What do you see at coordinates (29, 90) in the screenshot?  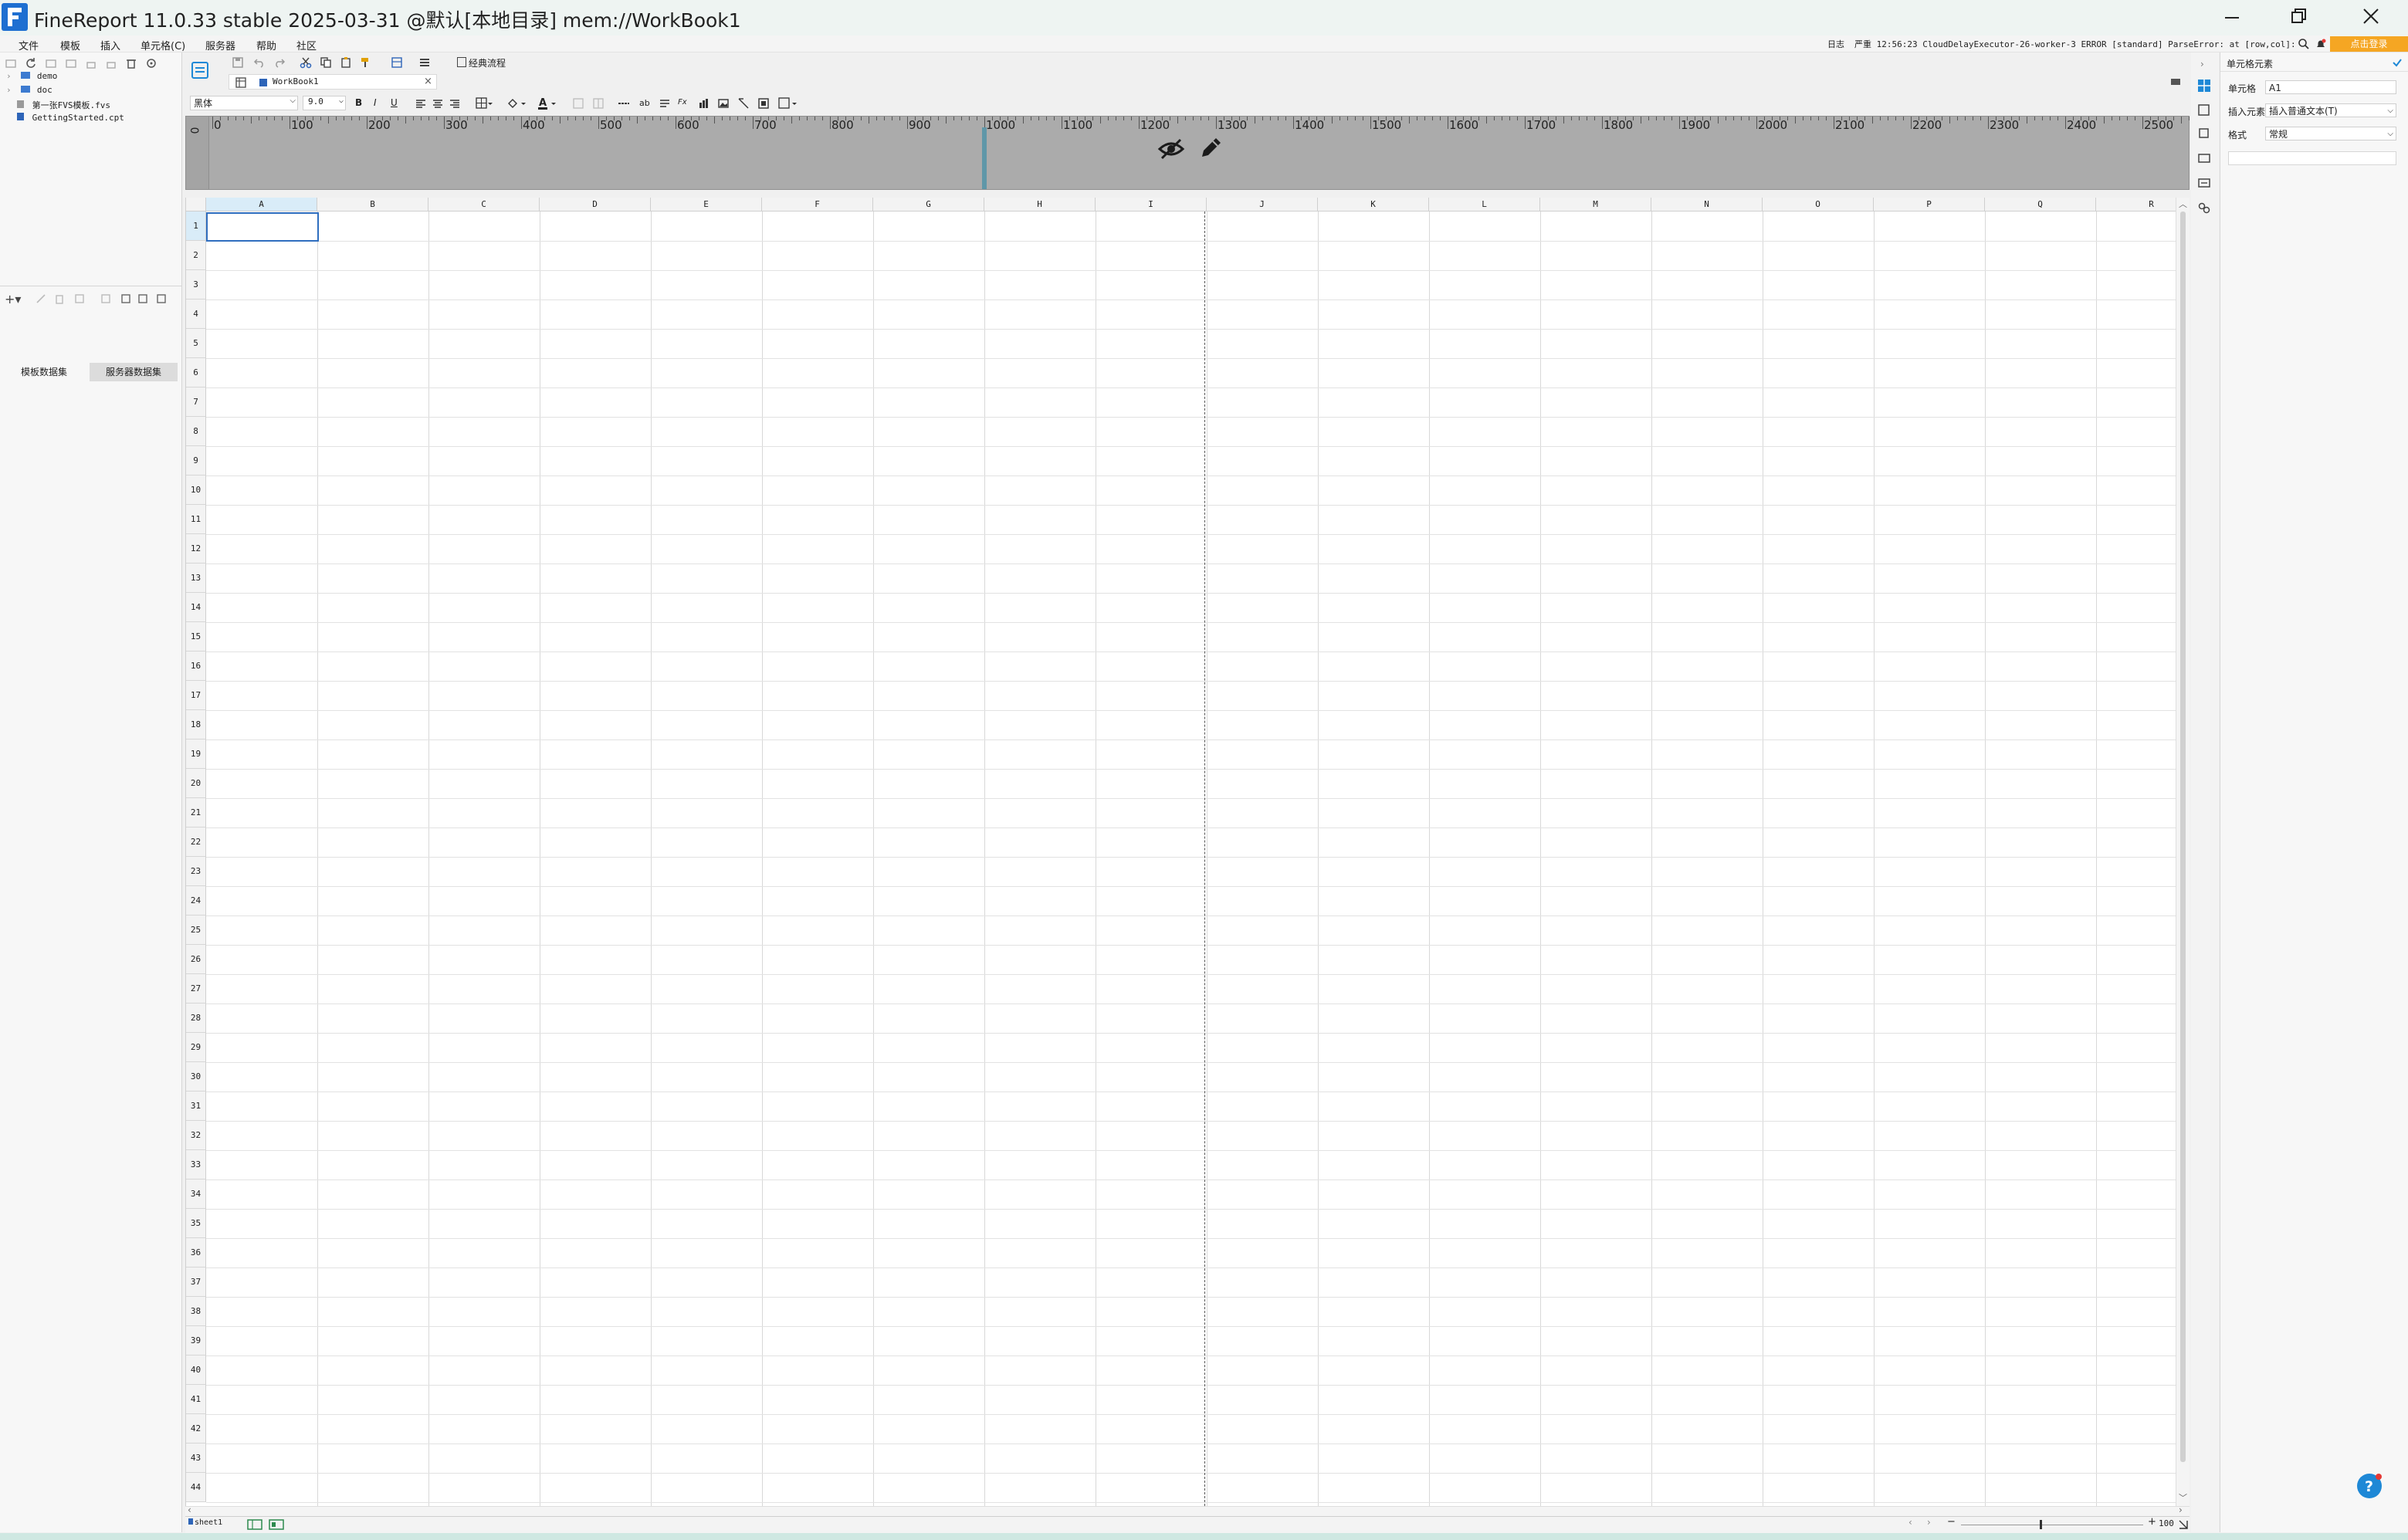 I see `tree-item-doc: › doc` at bounding box center [29, 90].